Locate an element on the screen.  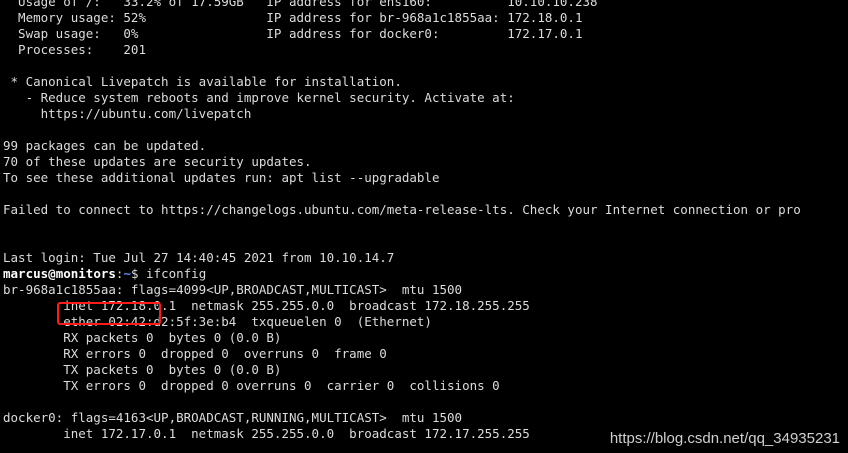
inet-highlight-box is located at coordinates (109, 313).